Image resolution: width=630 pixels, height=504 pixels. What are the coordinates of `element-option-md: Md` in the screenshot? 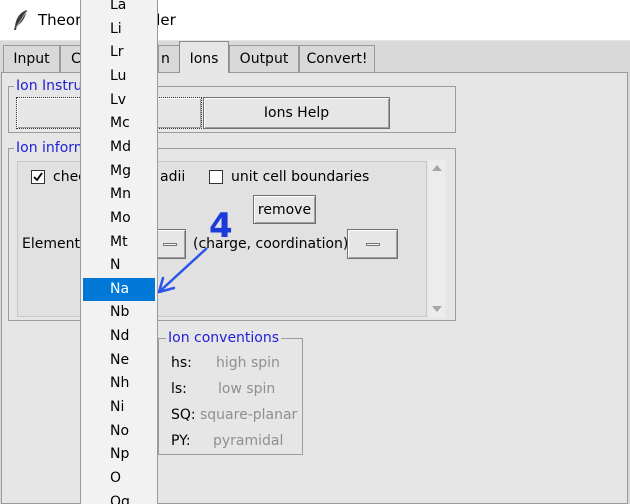 It's located at (119, 148).